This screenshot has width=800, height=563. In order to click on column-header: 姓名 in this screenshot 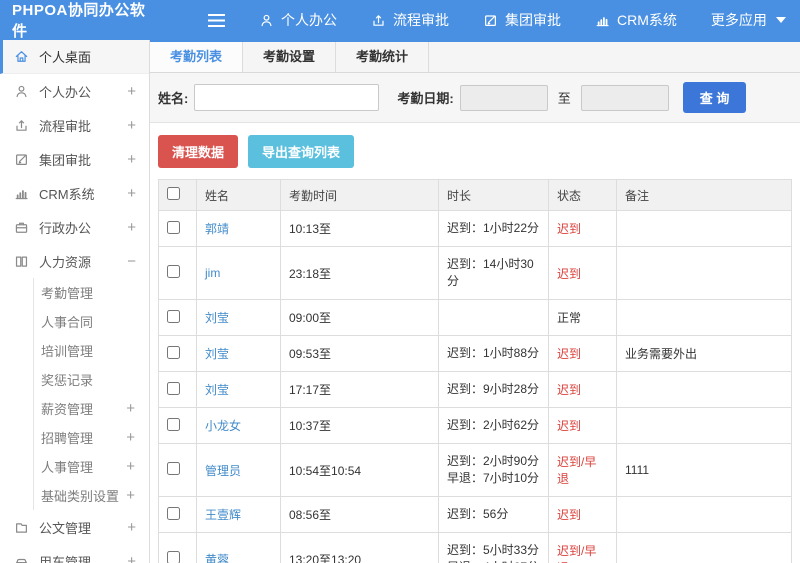, I will do `click(238, 195)`.